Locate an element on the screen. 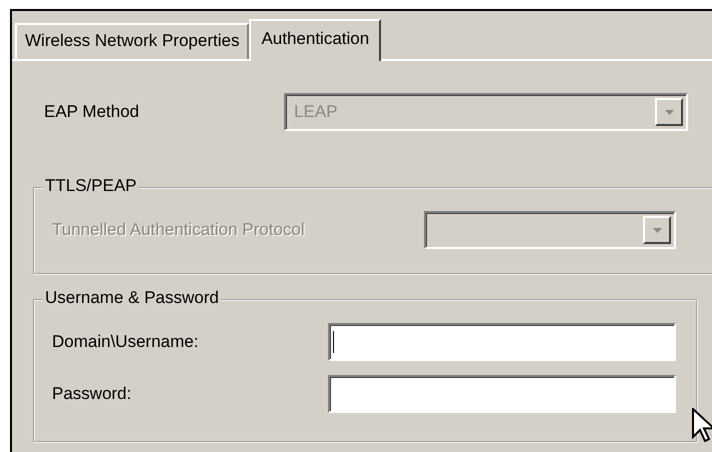 Image resolution: width=712 pixels, height=452 pixels. field-label: Password: is located at coordinates (92, 394).